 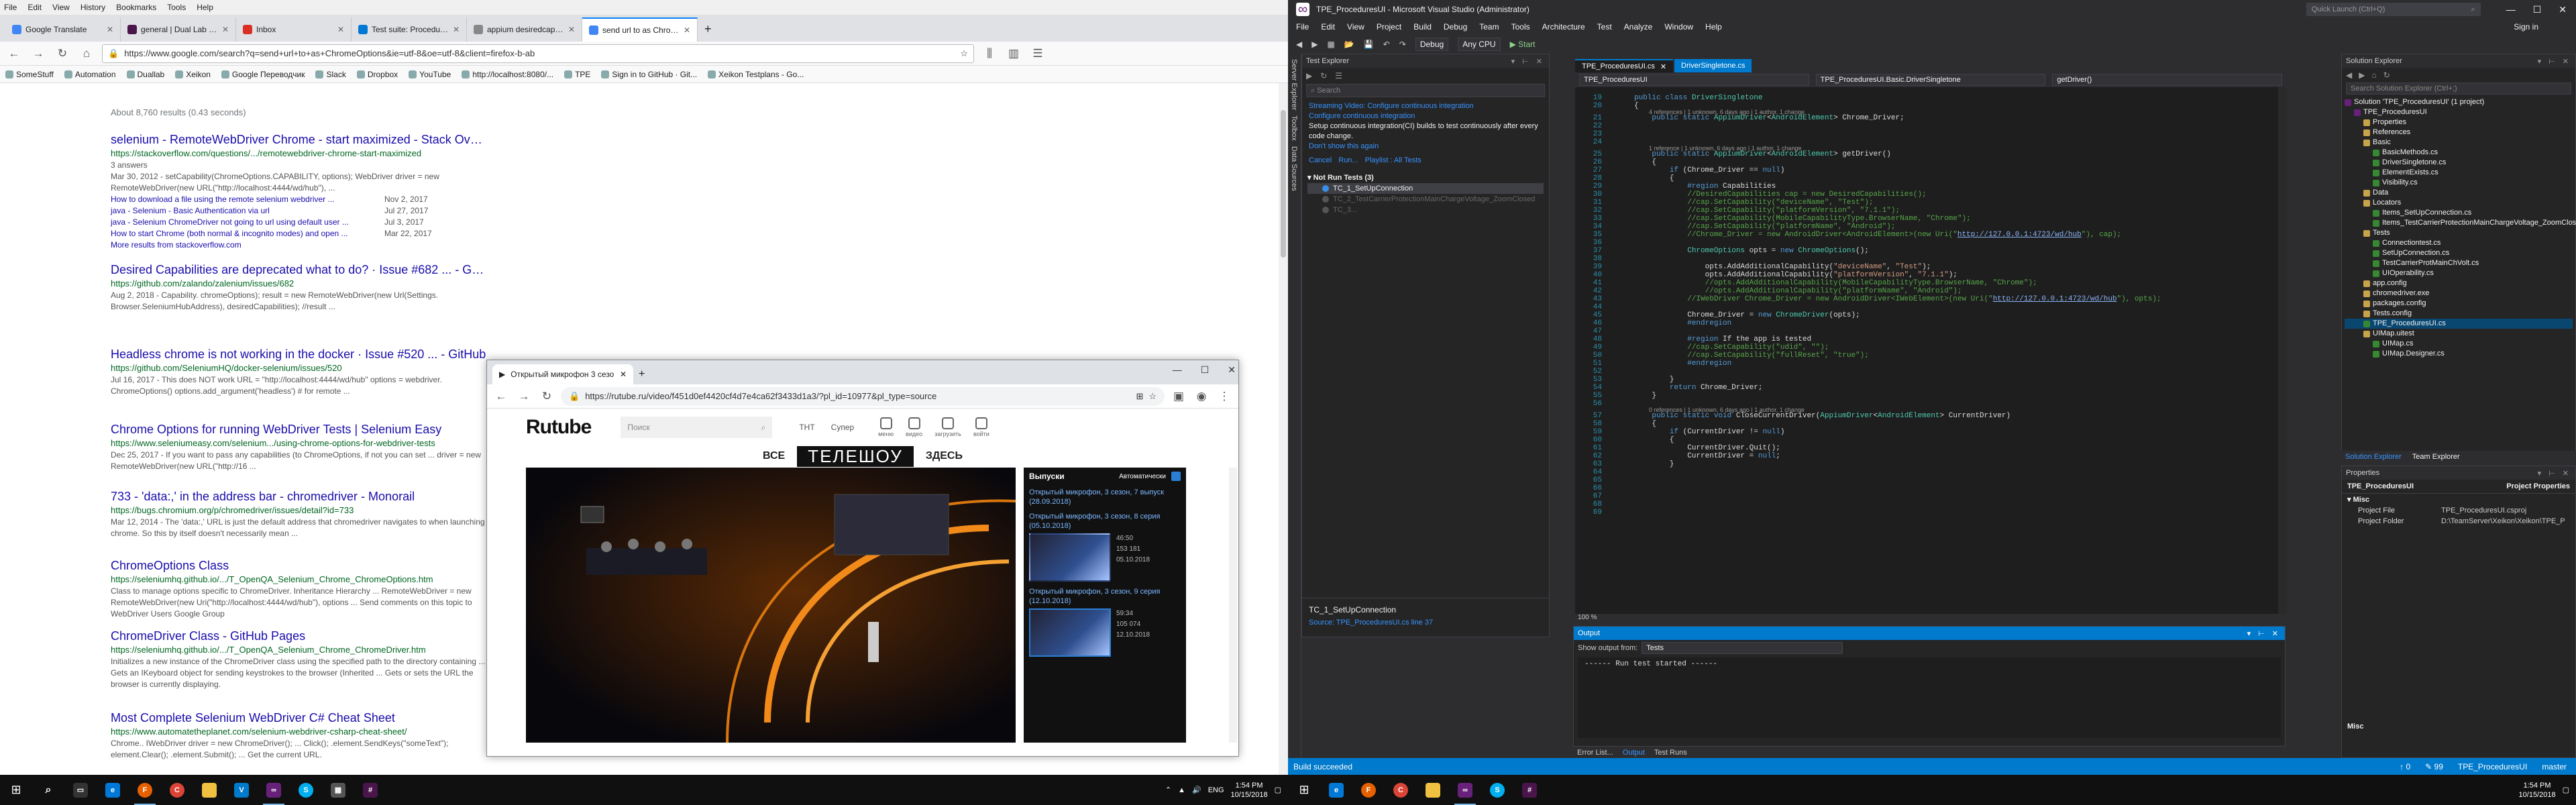 I want to click on firefox-tab: Inbox ✕, so click(x=294, y=29).